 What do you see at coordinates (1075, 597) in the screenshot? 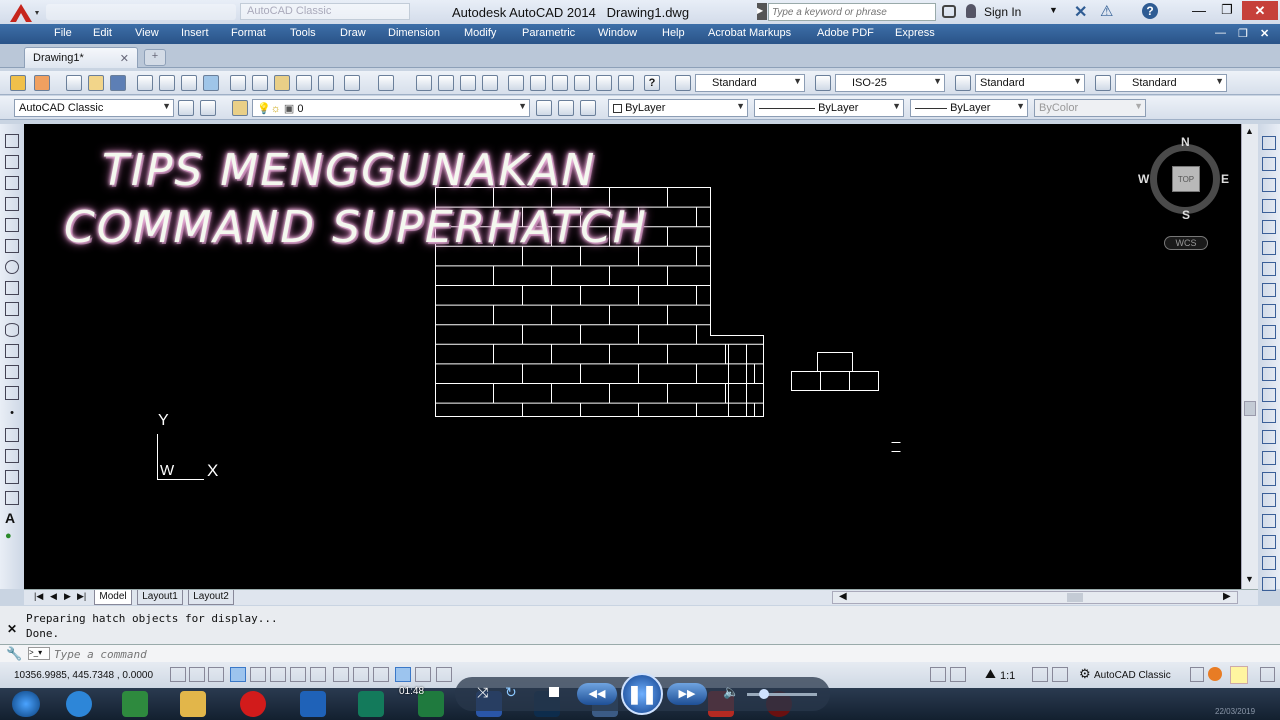
I see `h-scroll-thumb` at bounding box center [1075, 597].